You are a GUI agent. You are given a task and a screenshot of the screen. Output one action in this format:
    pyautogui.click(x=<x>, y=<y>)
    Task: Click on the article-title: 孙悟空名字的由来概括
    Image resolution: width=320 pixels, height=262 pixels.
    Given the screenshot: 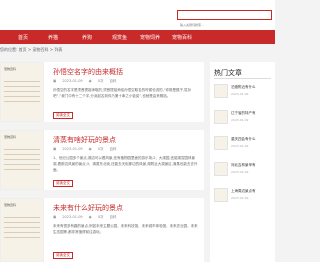 What is the action you would take?
    pyautogui.click(x=88, y=72)
    